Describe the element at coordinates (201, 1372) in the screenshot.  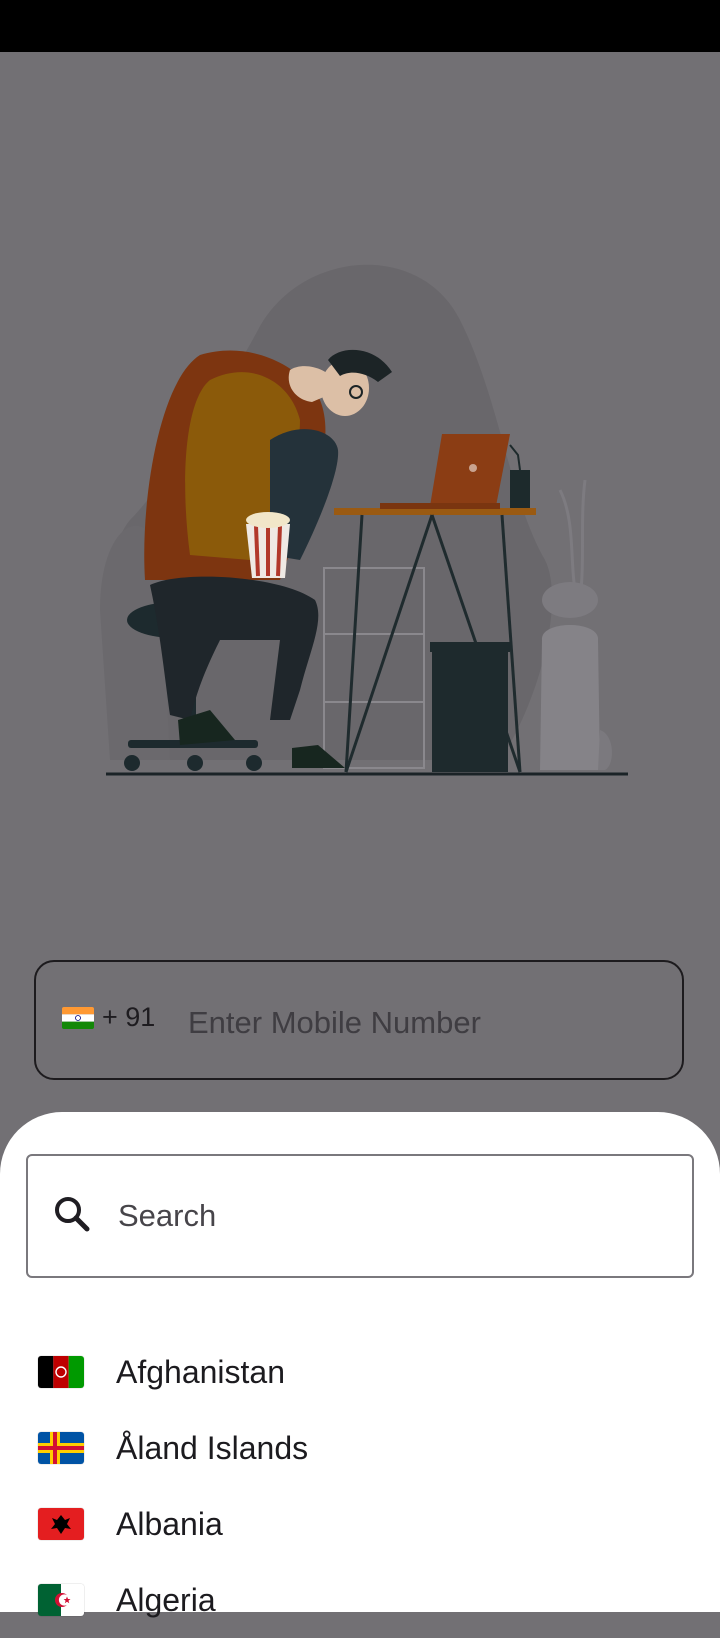
I see `country-name: Afghanistan` at that location.